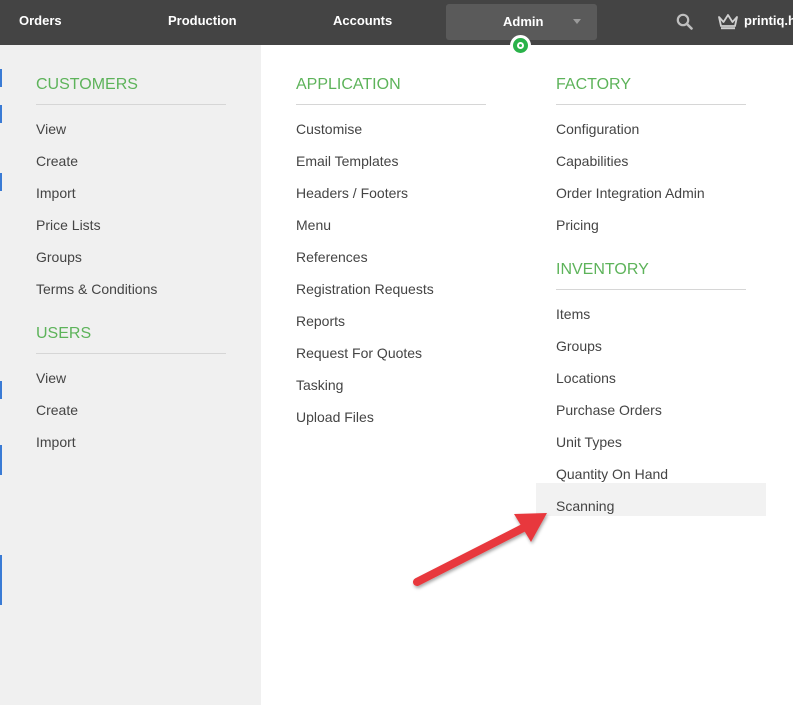 The height and width of the screenshot is (705, 793). I want to click on menu-item-headers-footers: Headers / Footers, so click(391, 193).